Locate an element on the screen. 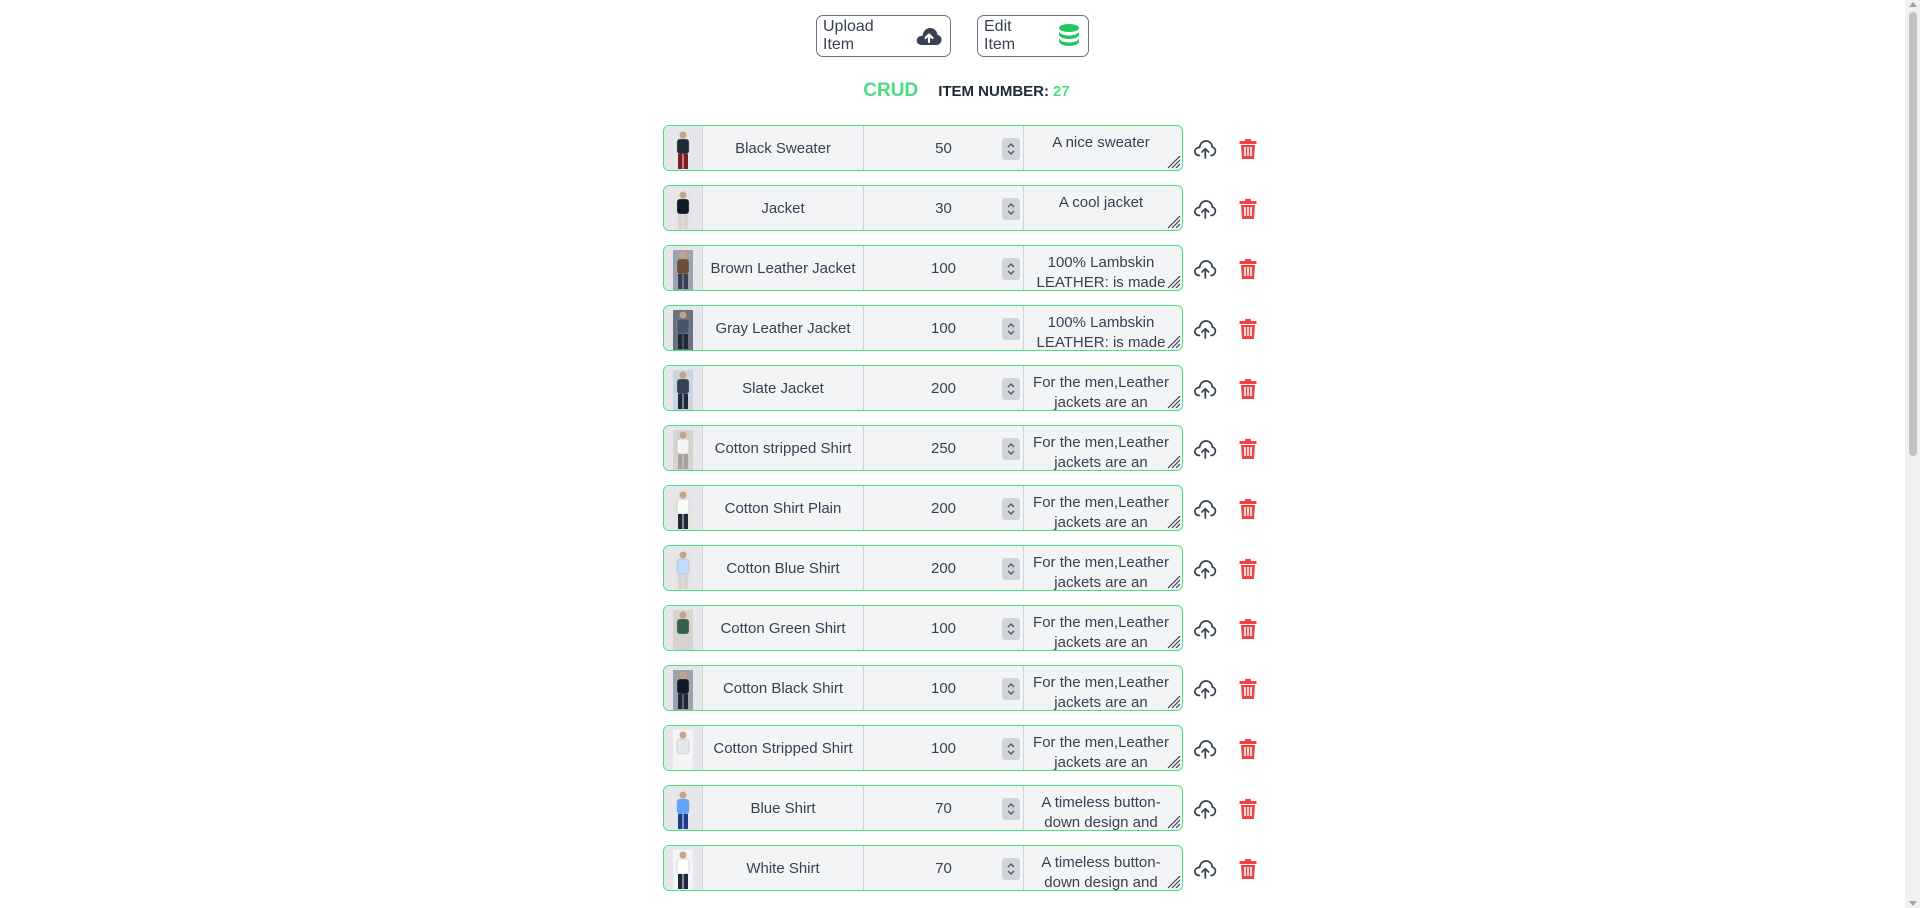 This screenshot has height=908, width=1920. scrollbar-thumb is located at coordinates (1913, 234).